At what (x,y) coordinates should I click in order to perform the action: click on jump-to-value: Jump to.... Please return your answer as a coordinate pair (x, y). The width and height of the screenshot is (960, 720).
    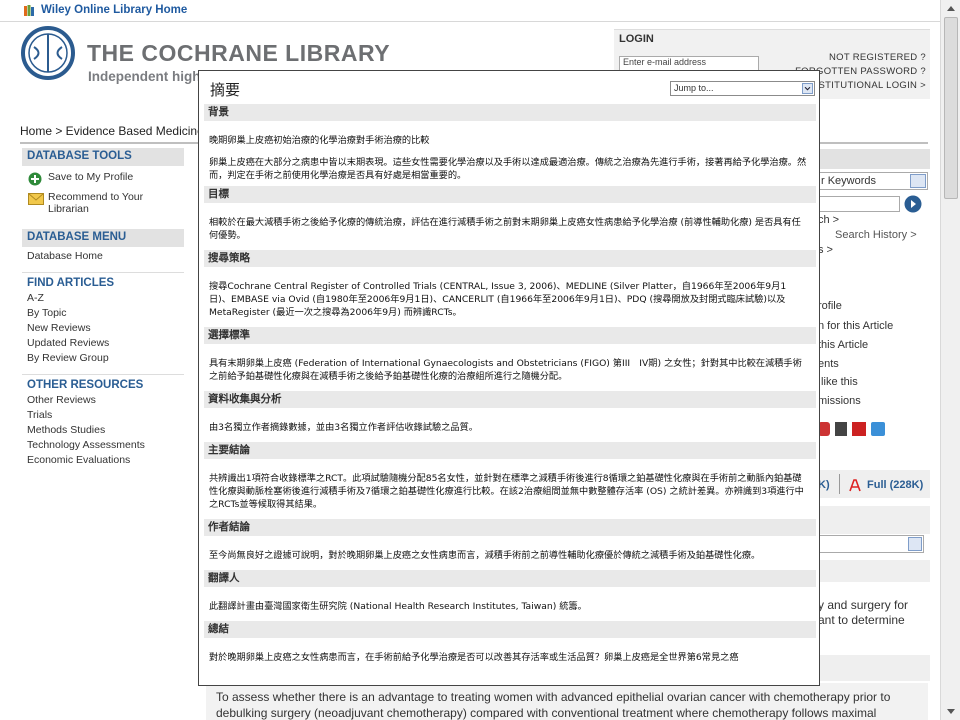
    Looking at the image, I should click on (694, 88).